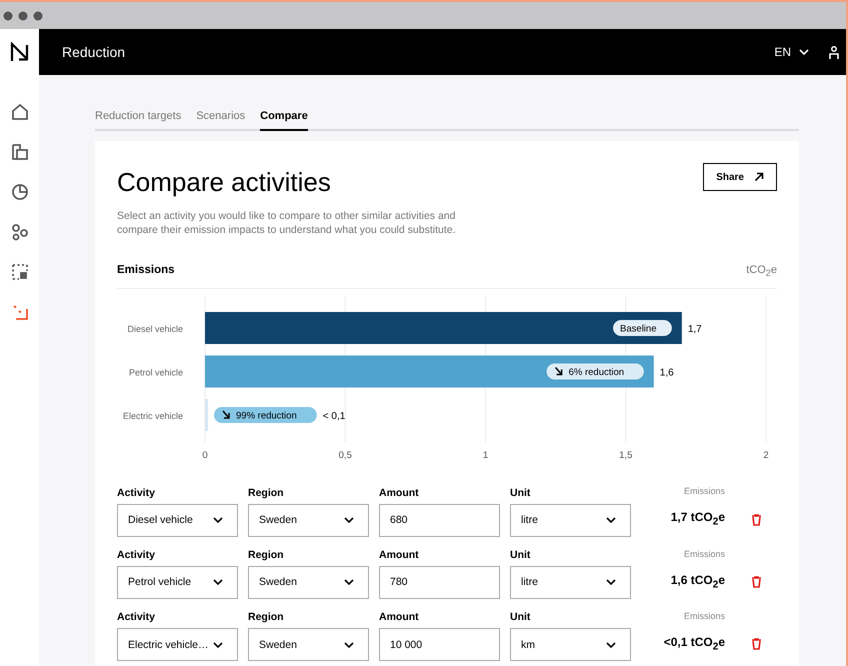 The width and height of the screenshot is (848, 666). I want to click on axis-tick-label: 1,5, so click(625, 456).